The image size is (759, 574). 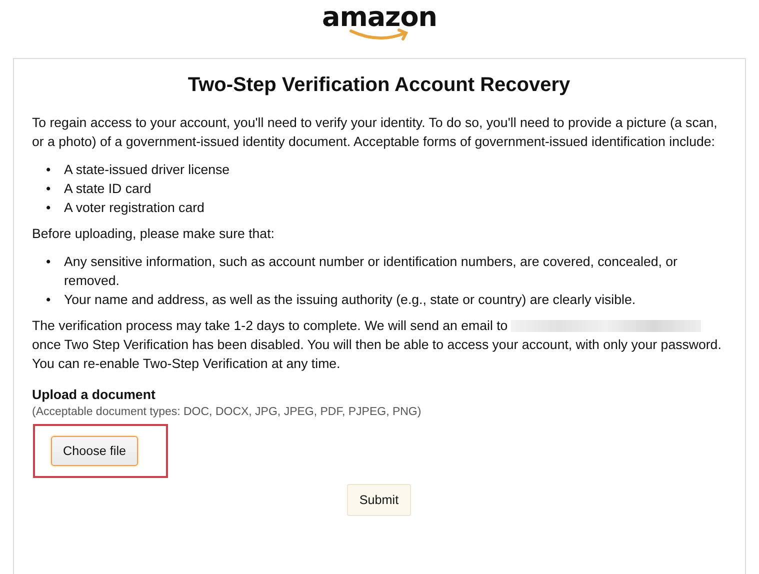 I want to click on file-types-hint: (Acceptable document types: DOC, DOCX, JPG, JPEG, PDF, PJPEG, PNG), so click(x=227, y=412).